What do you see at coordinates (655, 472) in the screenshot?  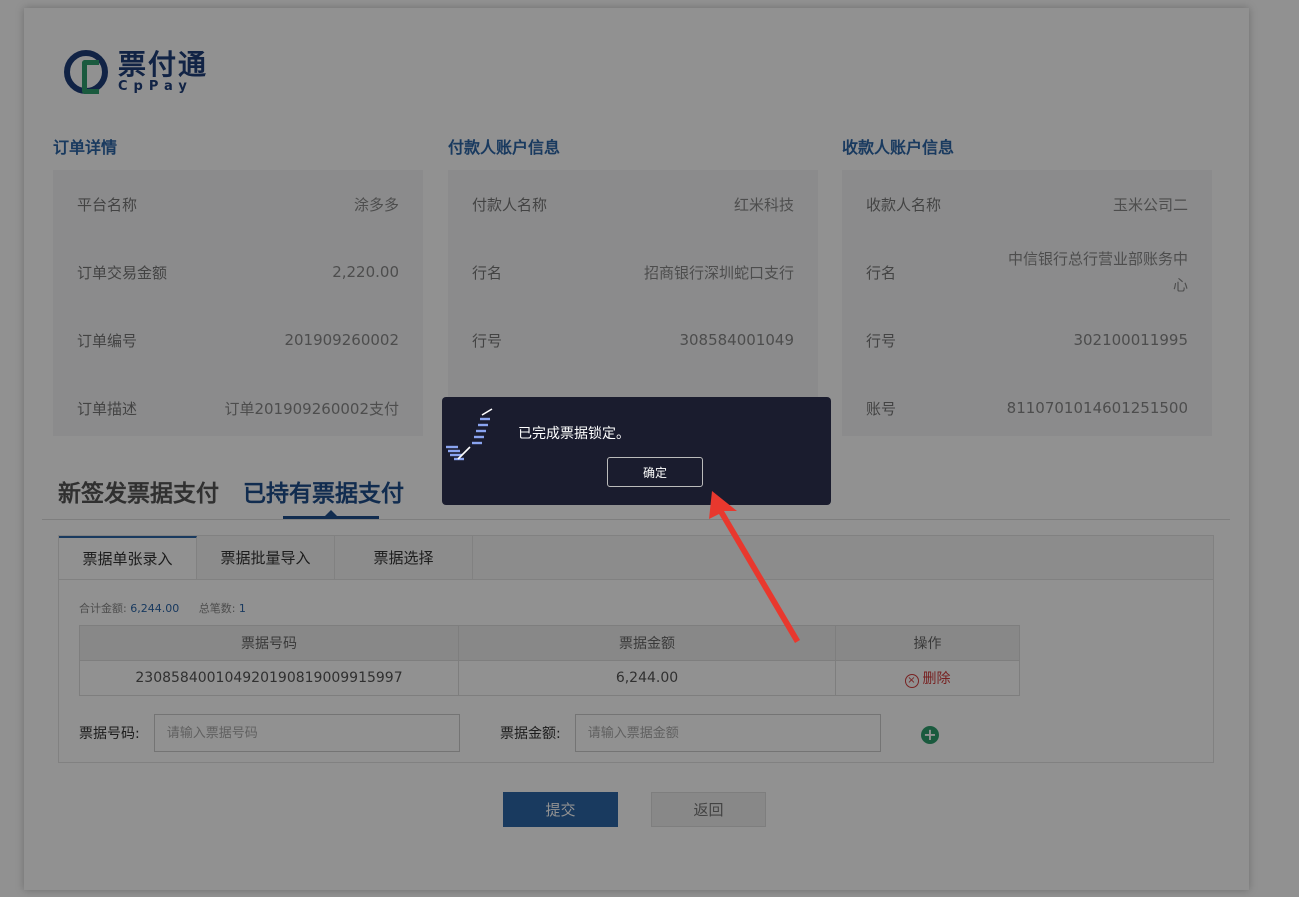 I see `confirm-button: 确定` at bounding box center [655, 472].